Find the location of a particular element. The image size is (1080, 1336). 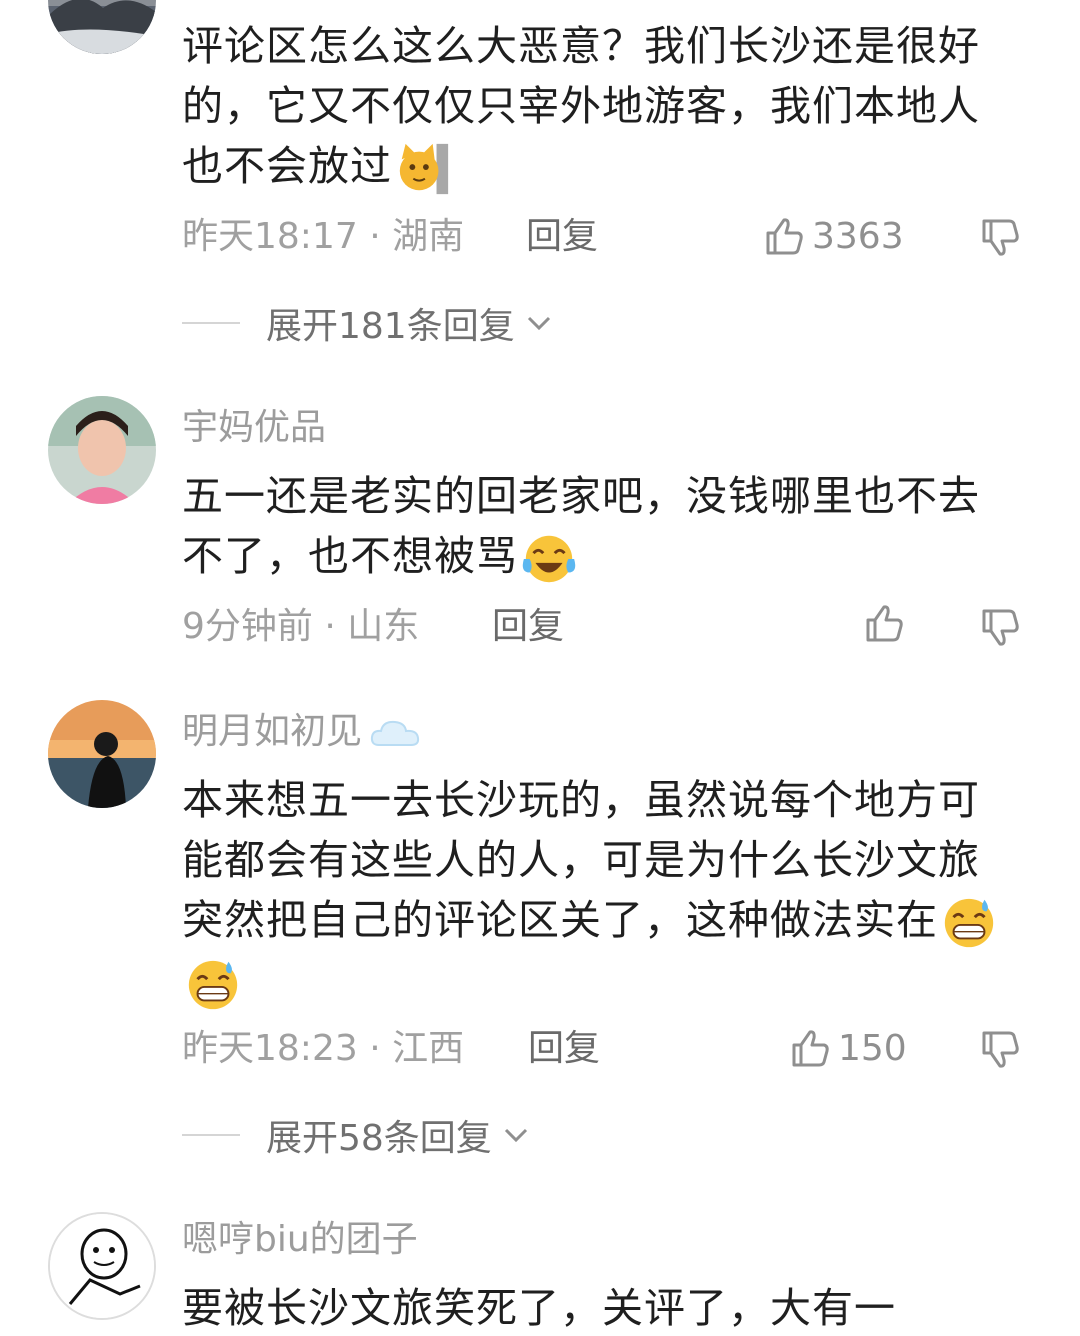

like-button: 3363 is located at coordinates (833, 237).